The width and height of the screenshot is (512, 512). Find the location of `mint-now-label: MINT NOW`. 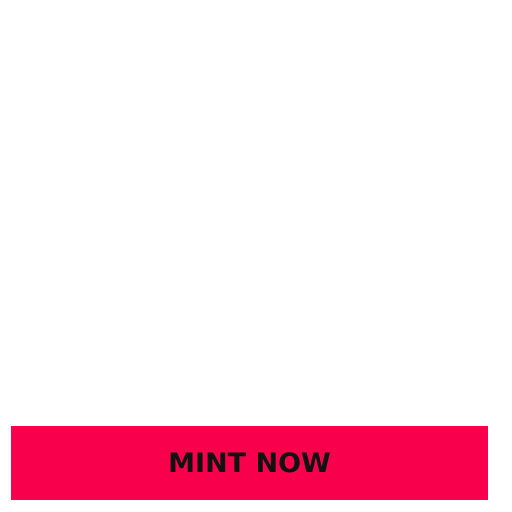

mint-now-label: MINT NOW is located at coordinates (249, 463).